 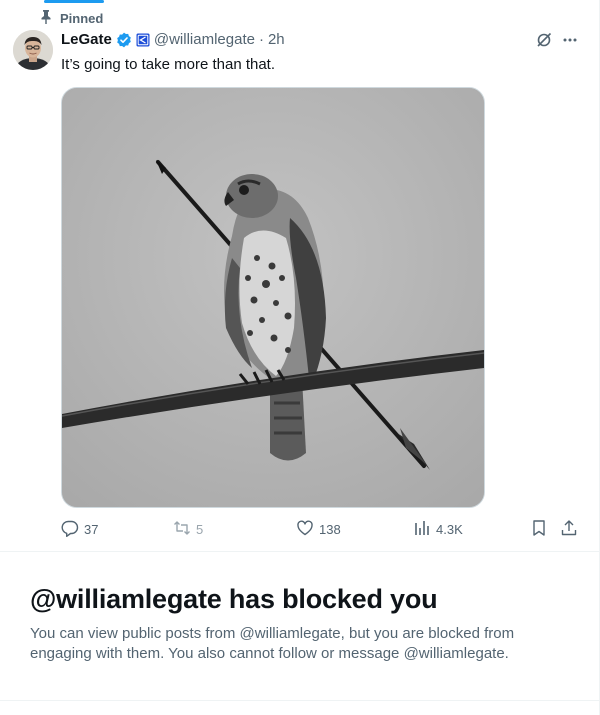 I want to click on grok-icon, so click(x=544, y=42).